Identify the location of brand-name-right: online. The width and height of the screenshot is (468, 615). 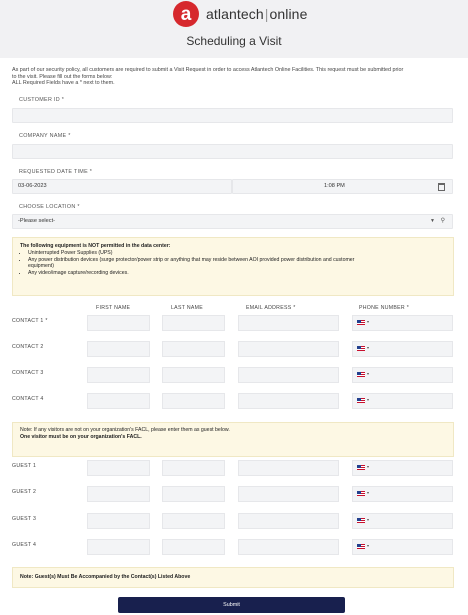
(288, 14).